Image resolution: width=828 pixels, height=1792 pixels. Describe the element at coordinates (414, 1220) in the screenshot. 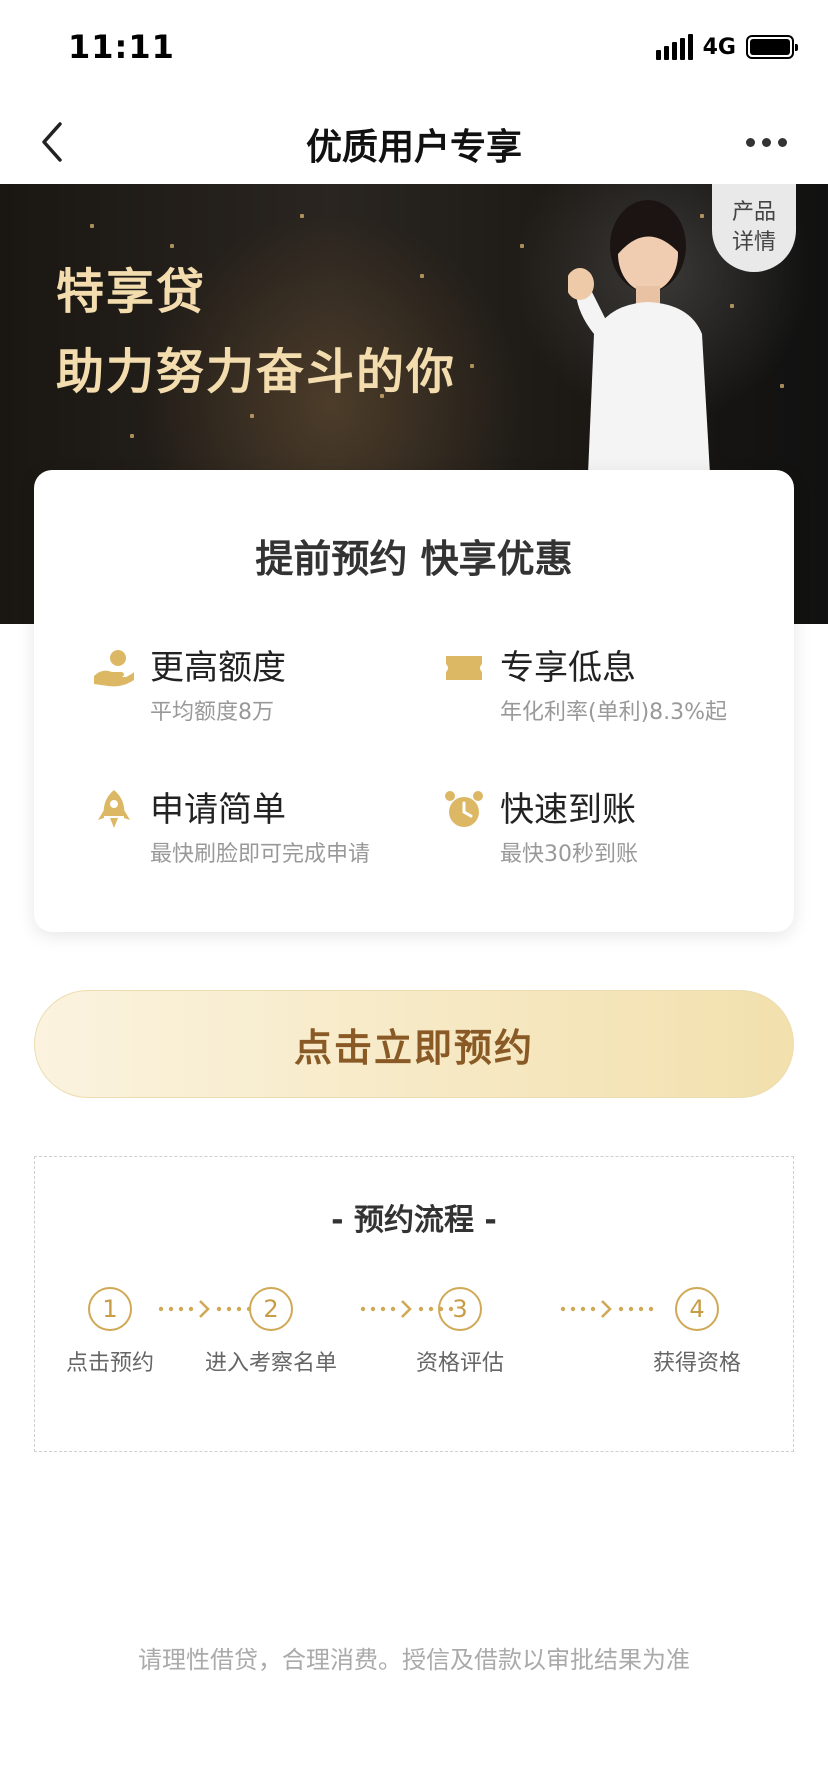

I see `process-title: - 预约流程 -` at that location.